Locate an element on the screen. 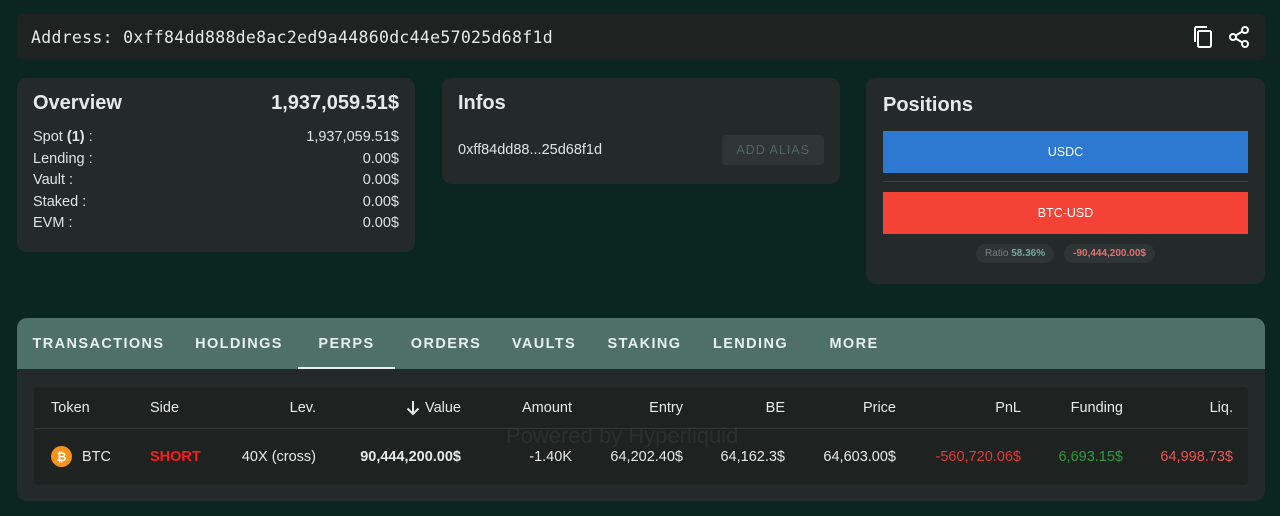 The width and height of the screenshot is (1280, 516). overview-total: 1,937,059.51$ is located at coordinates (335, 103).